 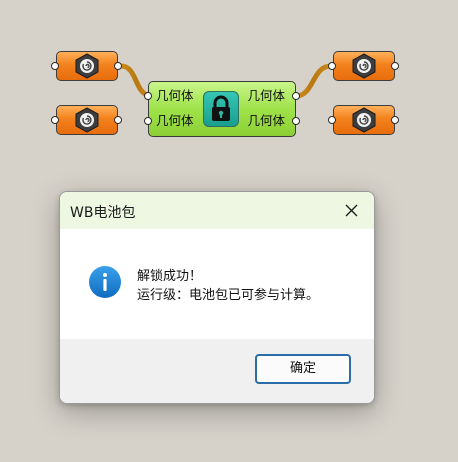 I want to click on param-grip-right-2-out, so click(x=395, y=120).